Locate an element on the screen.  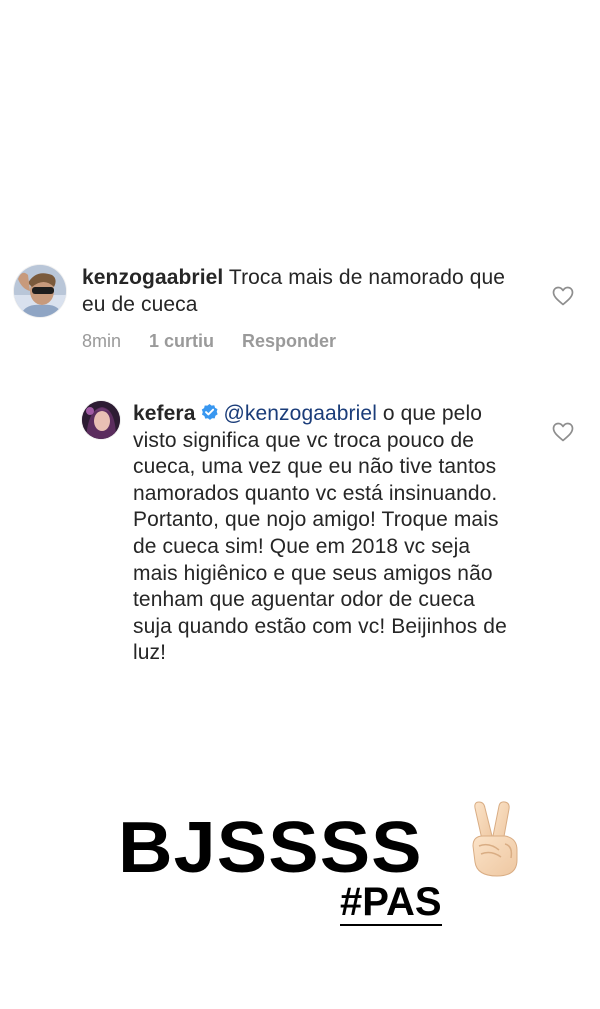
reply-button: Responder is located at coordinates (289, 343).